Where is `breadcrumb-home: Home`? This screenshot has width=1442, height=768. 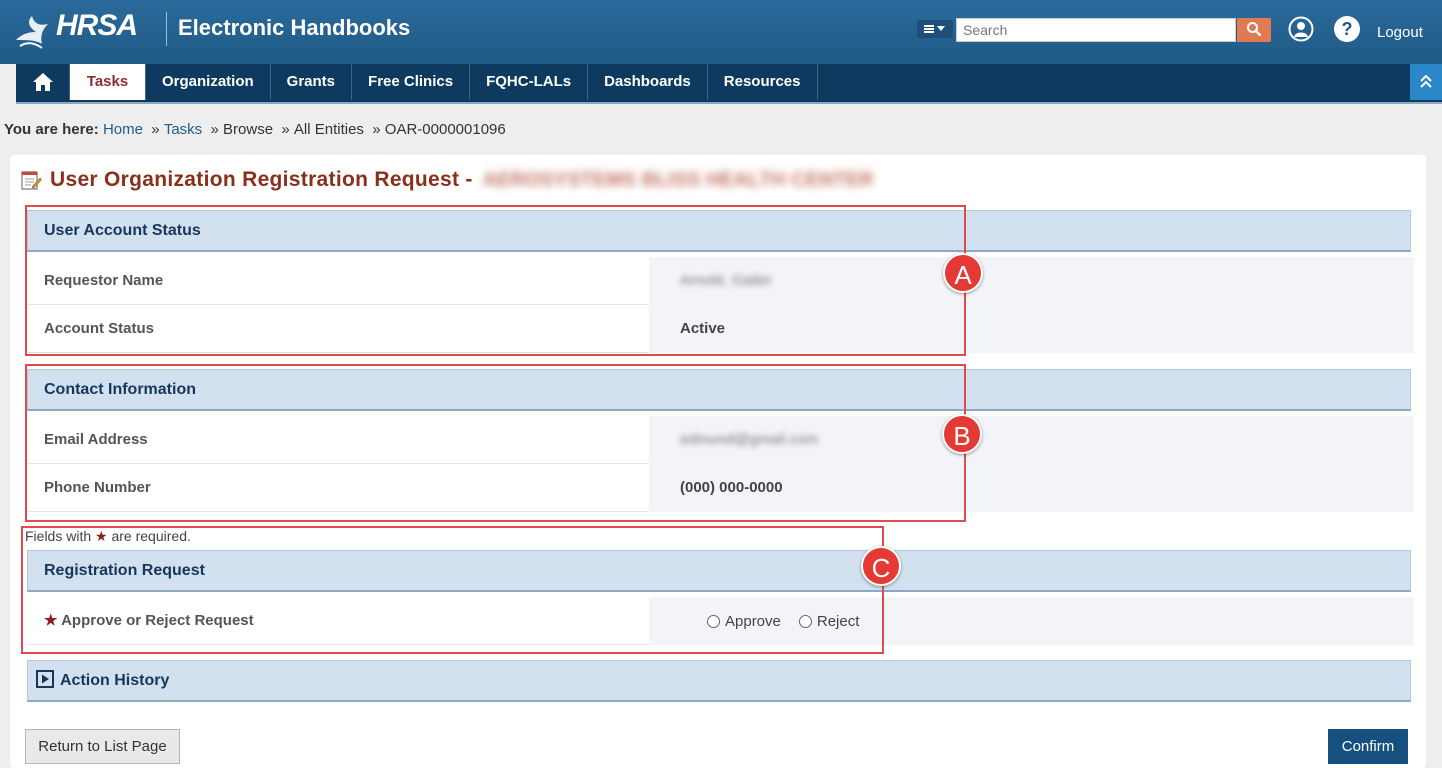
breadcrumb-home: Home is located at coordinates (123, 129).